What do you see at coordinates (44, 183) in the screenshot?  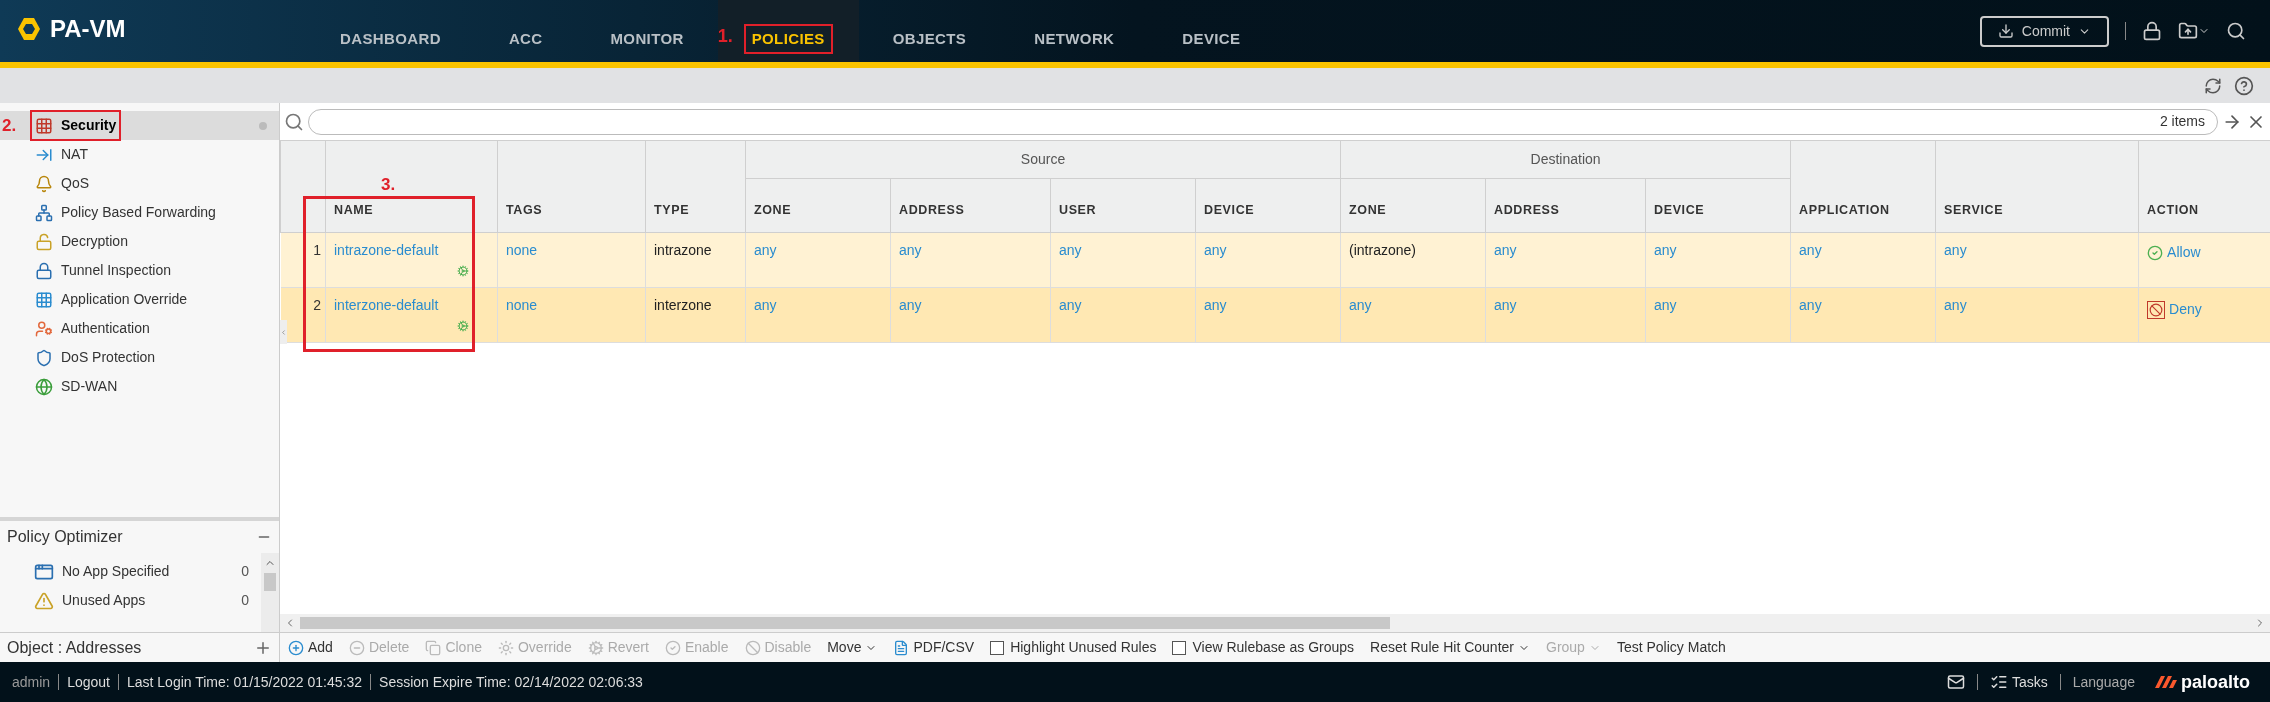 I see `bell-icon` at bounding box center [44, 183].